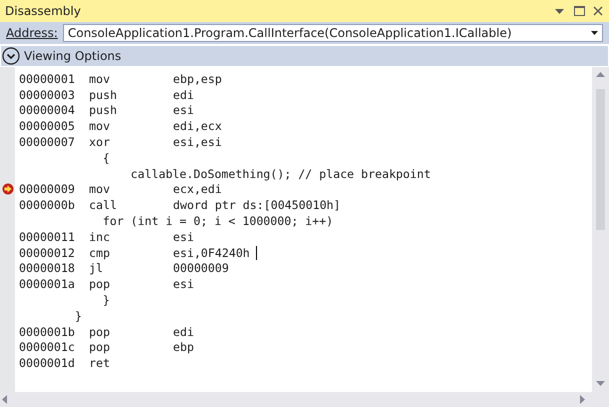  Describe the element at coordinates (4, 399) in the screenshot. I see `scroll-left-icon` at that location.